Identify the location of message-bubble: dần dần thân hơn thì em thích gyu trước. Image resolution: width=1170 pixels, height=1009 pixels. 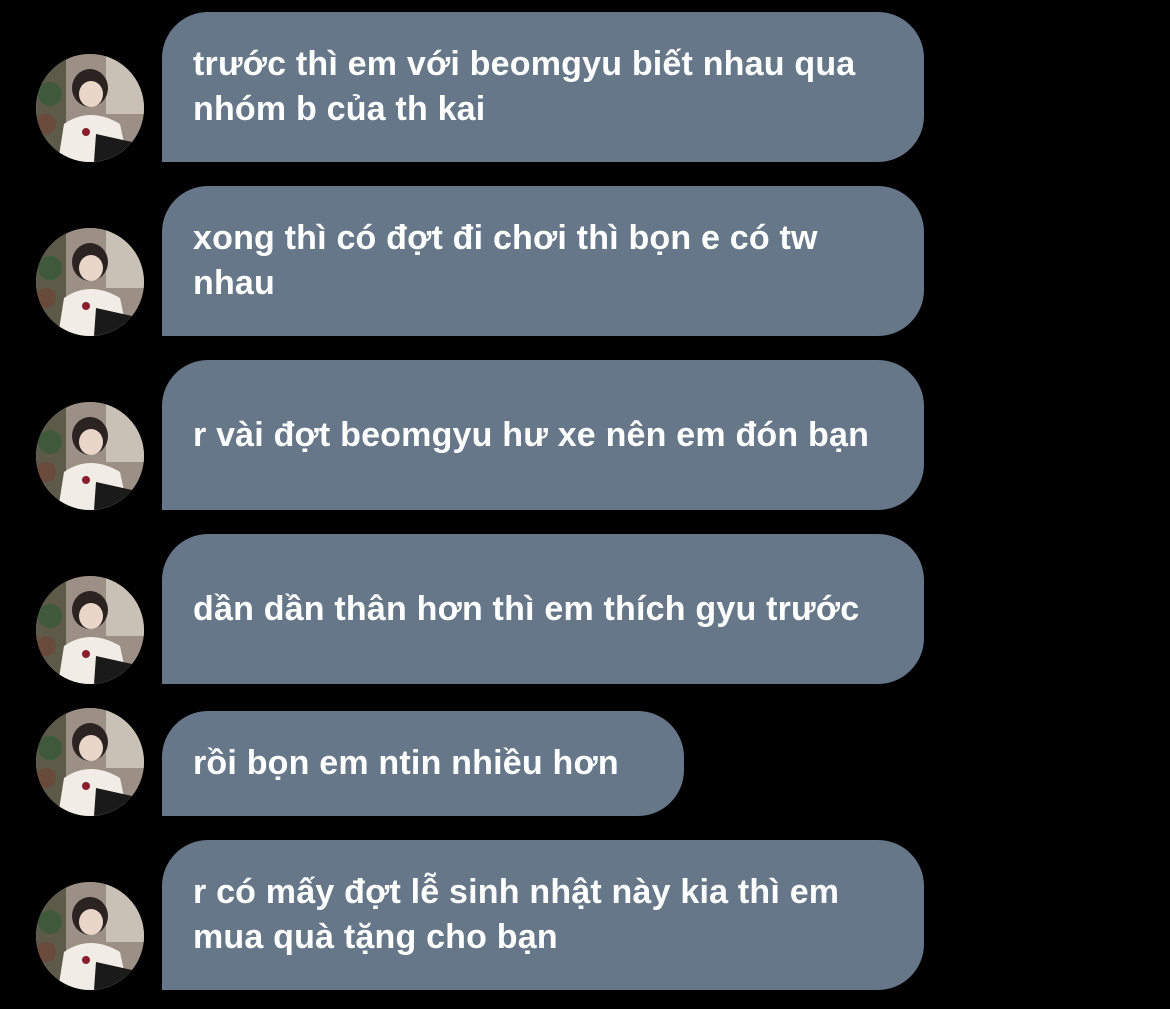
(543, 609).